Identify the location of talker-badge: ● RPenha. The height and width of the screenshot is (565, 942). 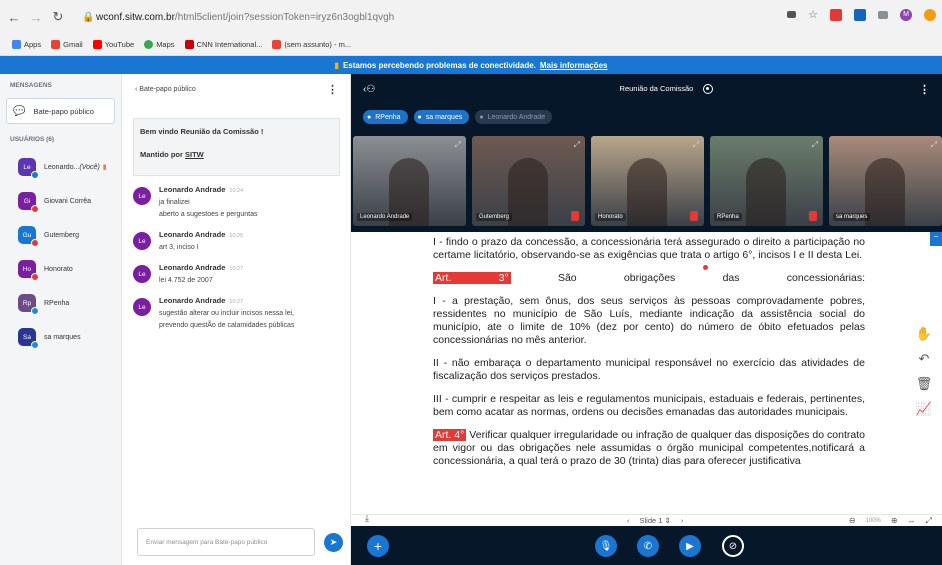
(385, 117).